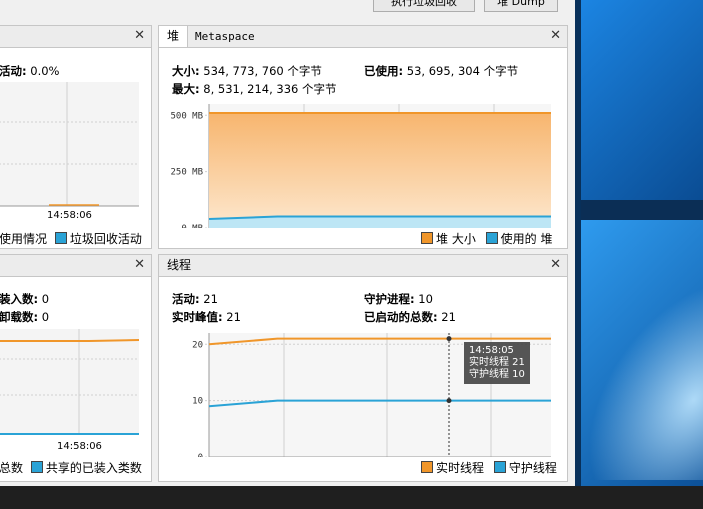  Describe the element at coordinates (197, 345) in the screenshot. I see `y-tick-label: 20` at that location.